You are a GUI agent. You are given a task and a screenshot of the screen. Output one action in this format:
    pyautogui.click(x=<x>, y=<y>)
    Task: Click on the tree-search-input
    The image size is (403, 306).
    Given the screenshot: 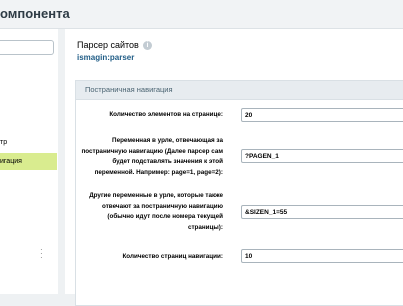 What is the action you would take?
    pyautogui.click(x=27, y=47)
    